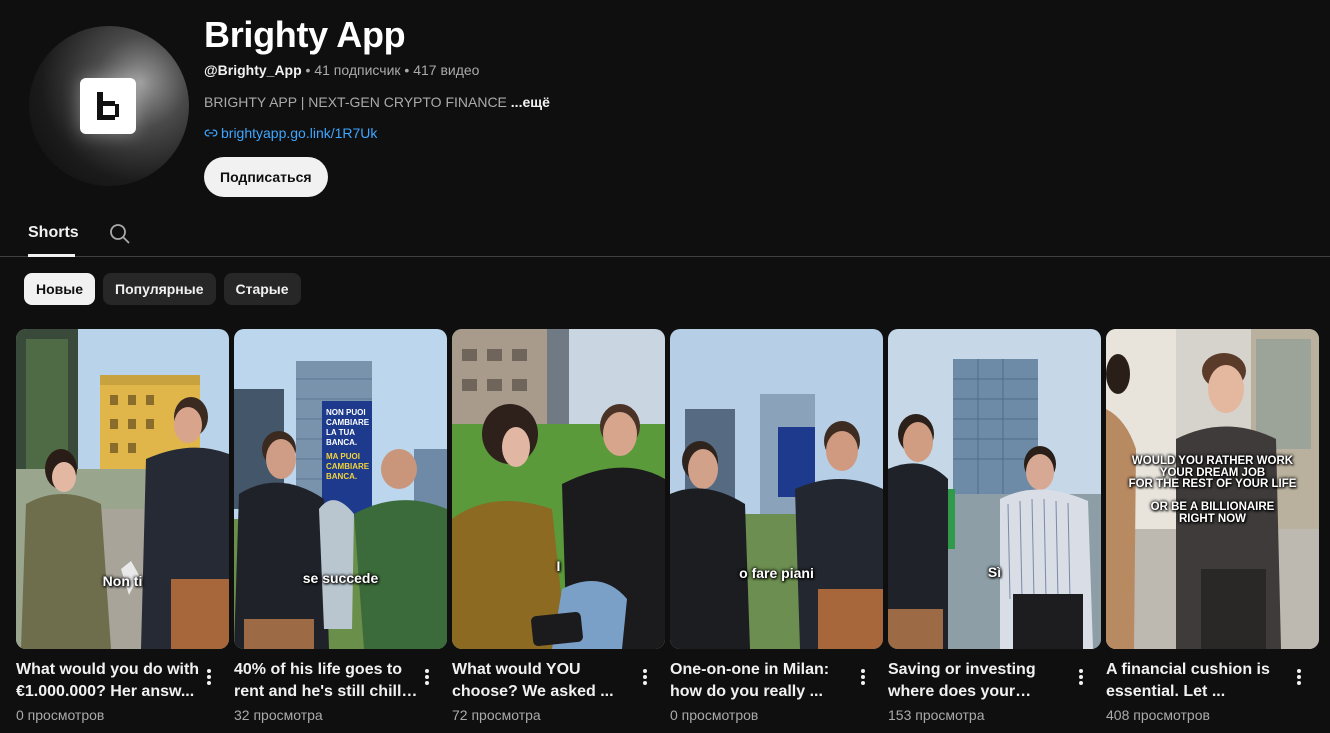 The height and width of the screenshot is (733, 1330). What do you see at coordinates (266, 177) in the screenshot?
I see `subscribe-button: Подписаться` at bounding box center [266, 177].